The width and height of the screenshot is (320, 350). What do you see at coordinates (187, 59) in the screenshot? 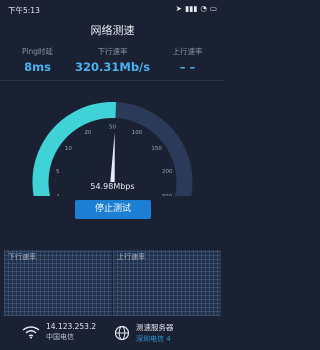
I see `stat-upload: 上行速率 – –` at bounding box center [187, 59].